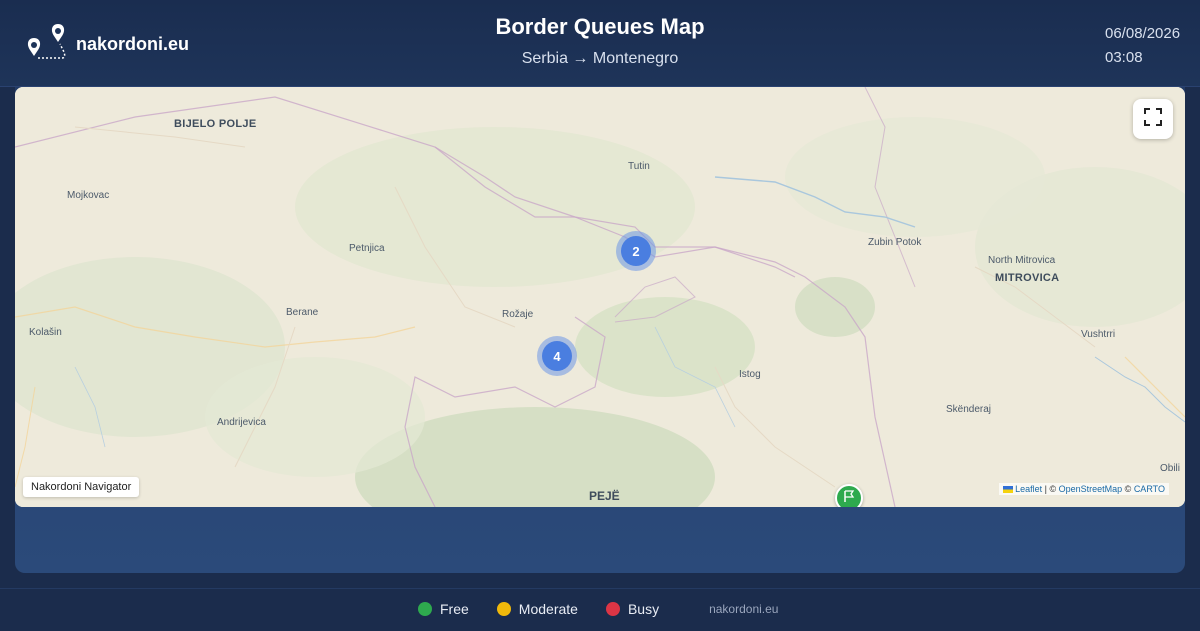  Describe the element at coordinates (302, 312) in the screenshot. I see `place-label: Berane` at that location.